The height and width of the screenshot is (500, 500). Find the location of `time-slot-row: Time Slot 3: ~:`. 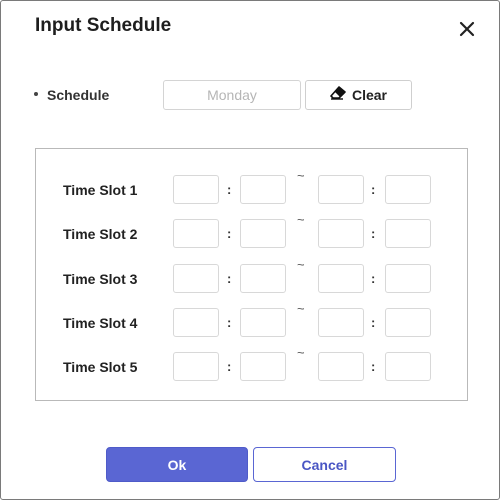

time-slot-row: Time Slot 3: ~: is located at coordinates (251, 276).